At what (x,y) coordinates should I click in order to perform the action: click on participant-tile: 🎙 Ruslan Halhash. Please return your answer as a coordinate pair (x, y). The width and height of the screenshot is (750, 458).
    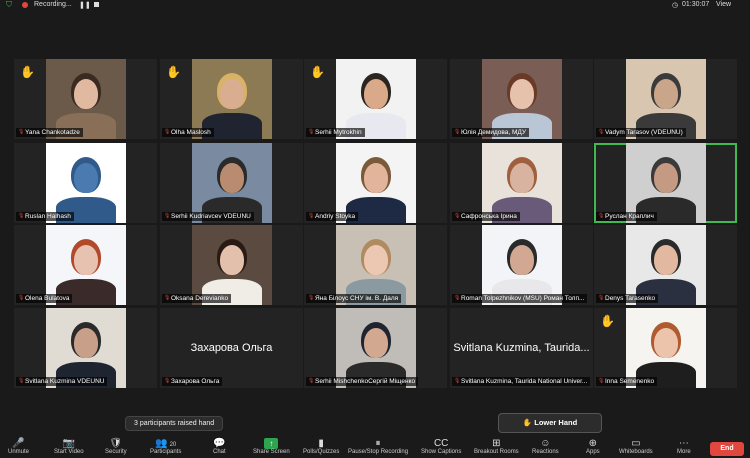
    Looking at the image, I should click on (85, 183).